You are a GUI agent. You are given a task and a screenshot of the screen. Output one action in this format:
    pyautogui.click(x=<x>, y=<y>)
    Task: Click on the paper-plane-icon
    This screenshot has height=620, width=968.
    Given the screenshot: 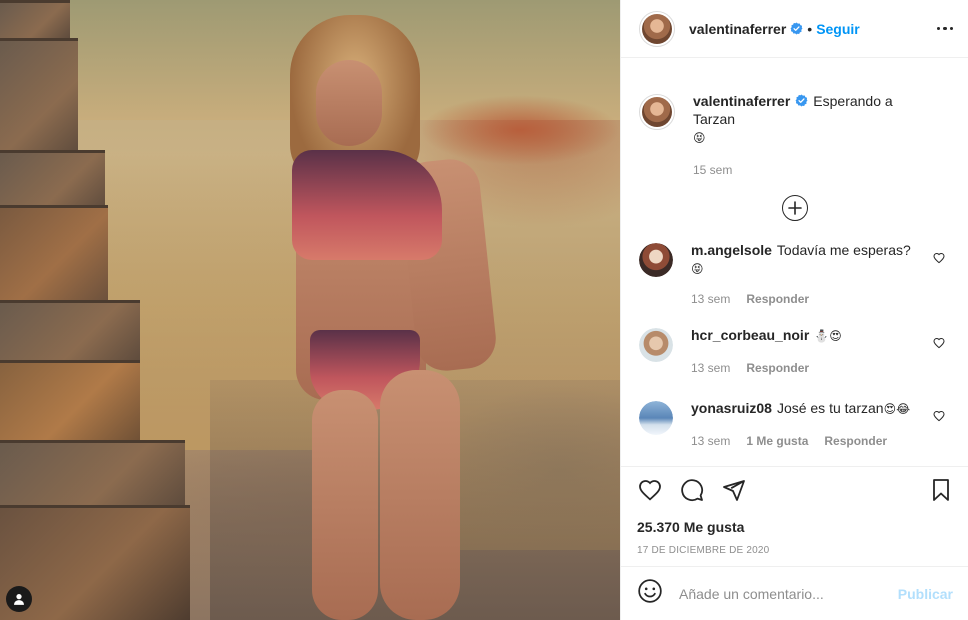 What is the action you would take?
    pyautogui.click(x=734, y=492)
    